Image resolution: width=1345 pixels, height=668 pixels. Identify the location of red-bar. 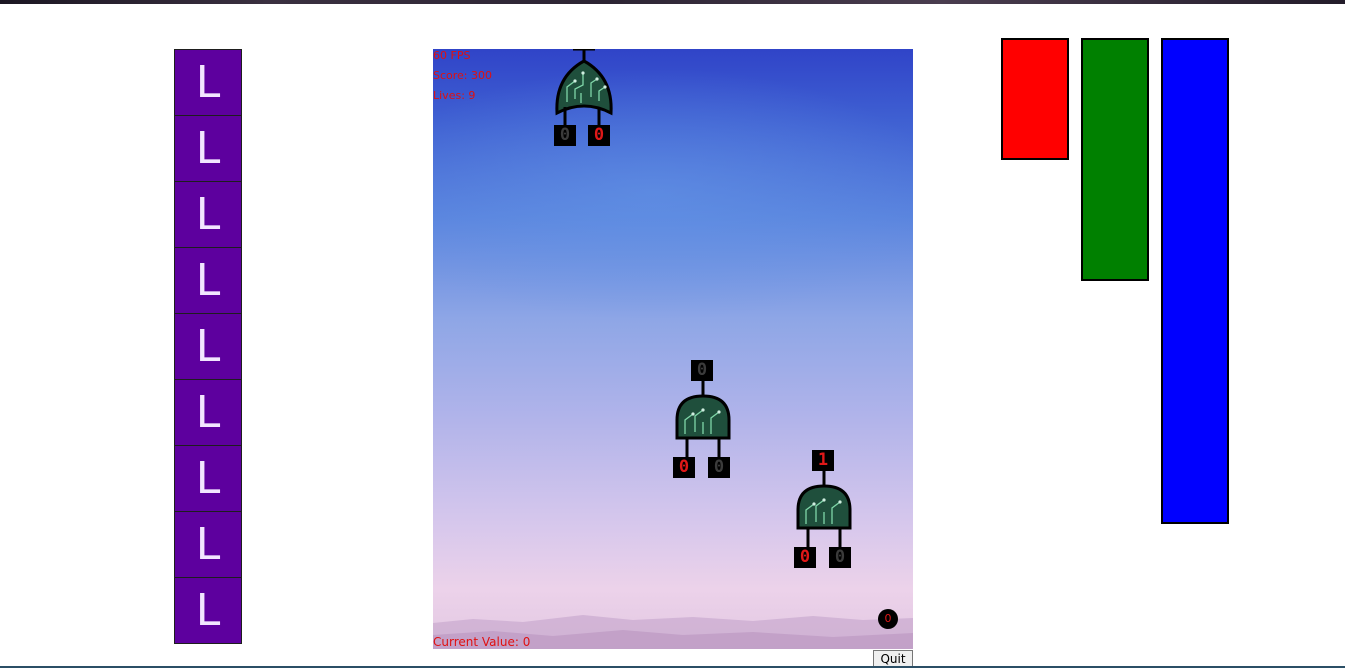
(1035, 99).